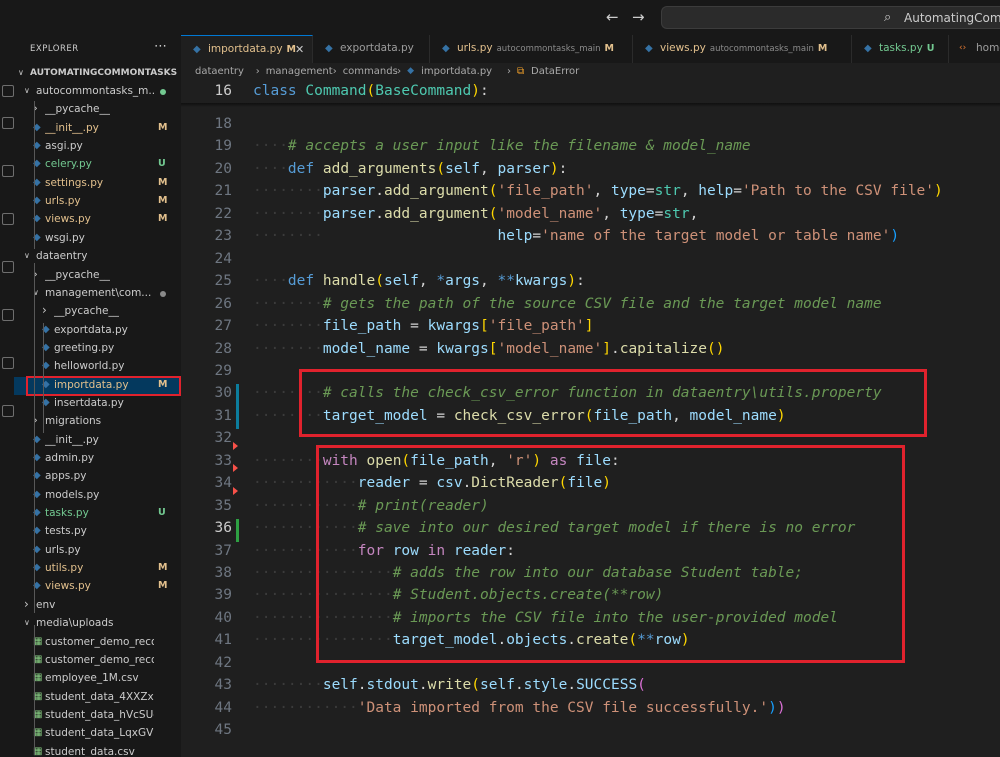  What do you see at coordinates (223, 146) in the screenshot?
I see `line-number: 19` at bounding box center [223, 146].